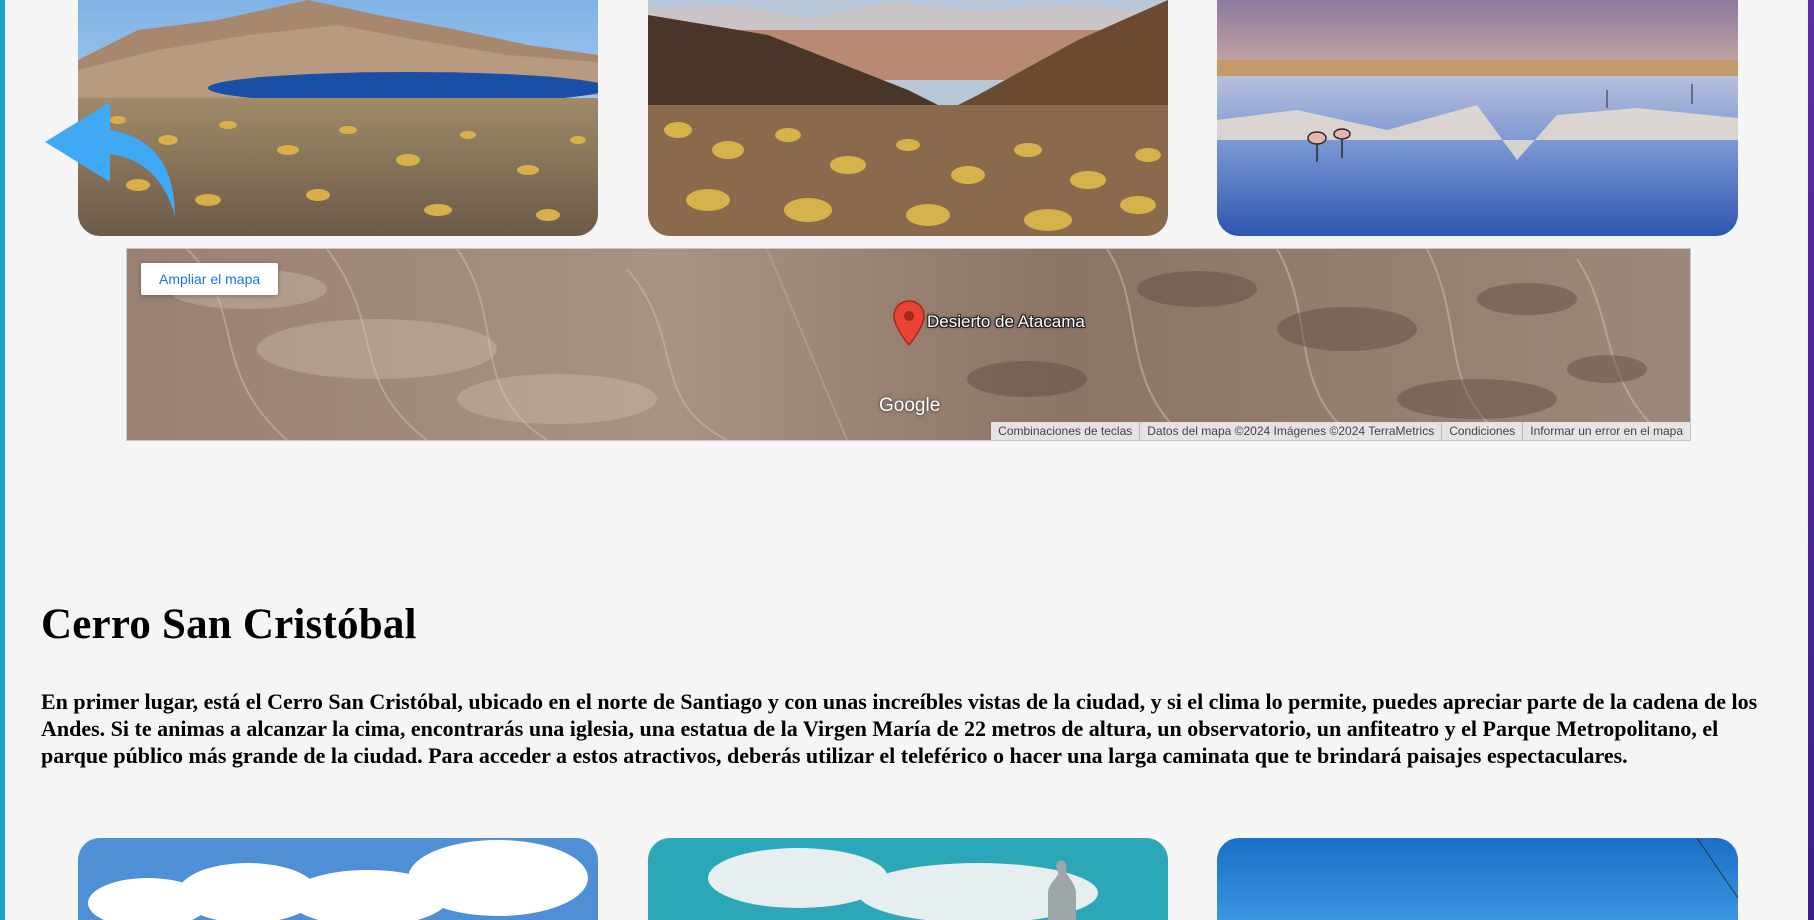  What do you see at coordinates (229, 624) in the screenshot?
I see `section-title: Cerro San Cristóbal` at bounding box center [229, 624].